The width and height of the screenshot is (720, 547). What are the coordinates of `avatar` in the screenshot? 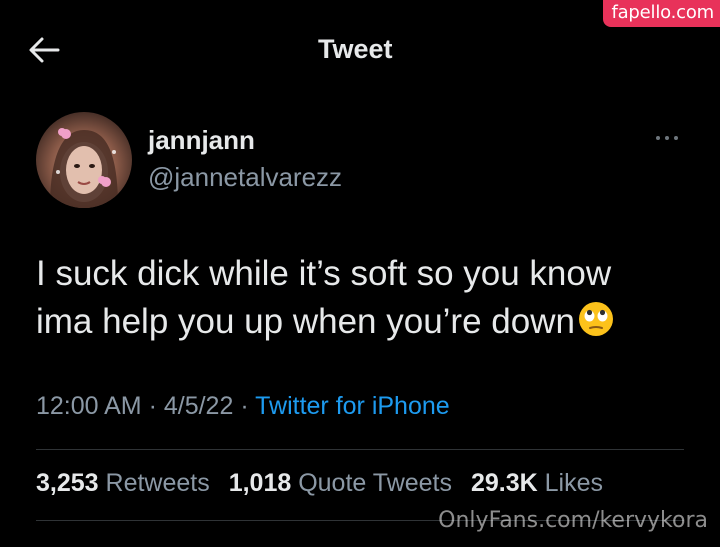 It's located at (84, 160).